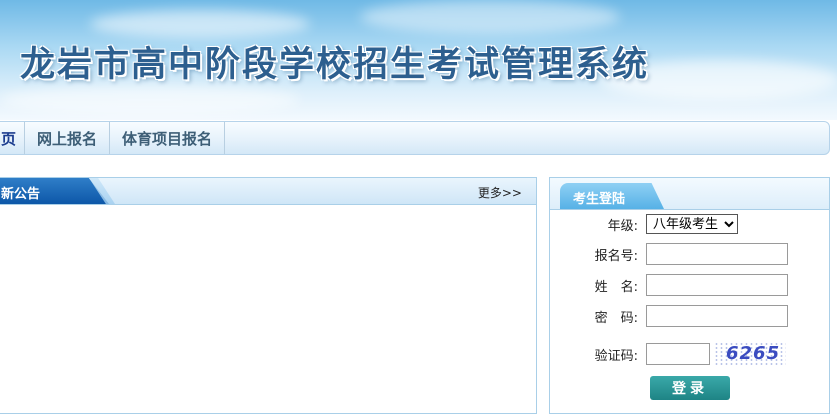 The height and width of the screenshot is (420, 837). What do you see at coordinates (13, 138) in the screenshot?
I see `nav-item-home: 页` at bounding box center [13, 138].